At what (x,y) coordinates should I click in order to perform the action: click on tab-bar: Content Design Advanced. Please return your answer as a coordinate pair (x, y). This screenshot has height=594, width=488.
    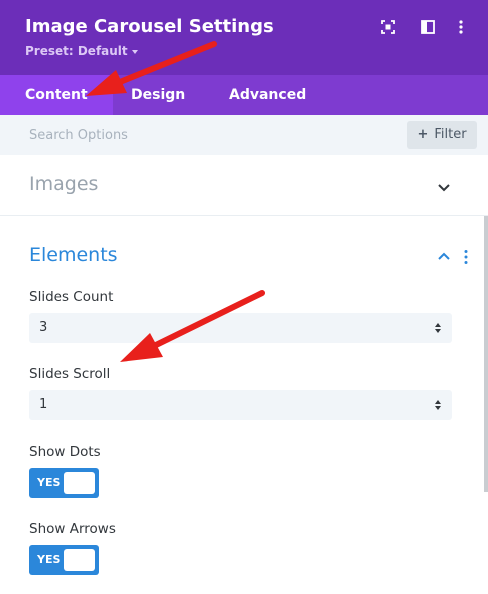
    Looking at the image, I should click on (244, 95).